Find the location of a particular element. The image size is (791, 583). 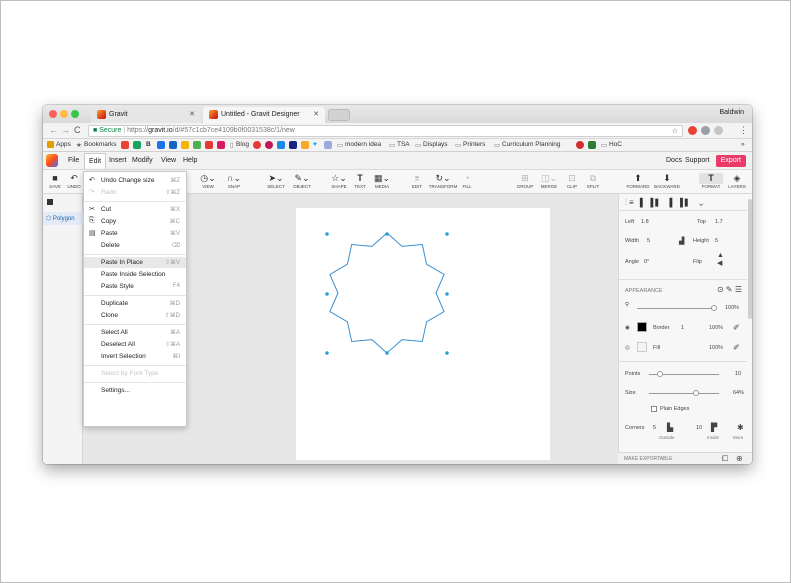

inspector-scrollbar is located at coordinates (750, 259).